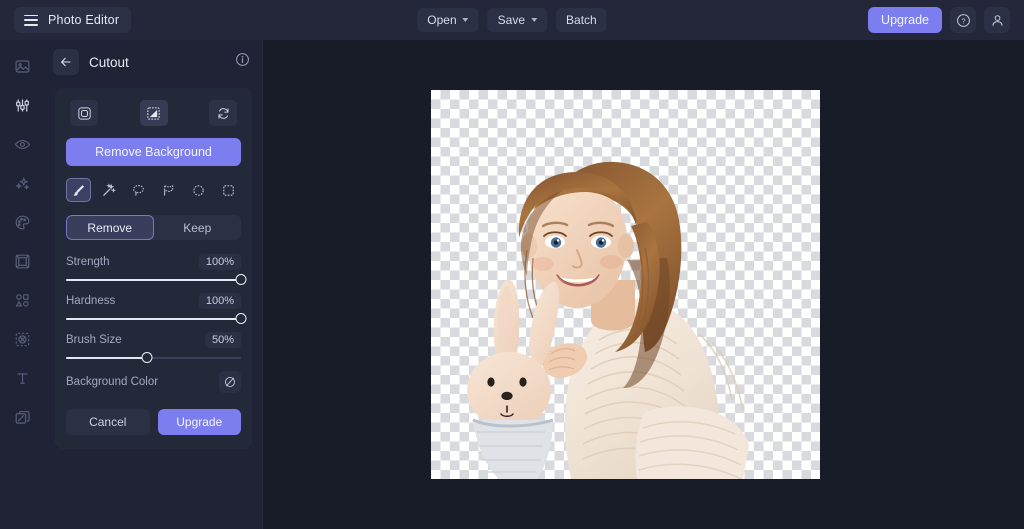 The width and height of the screenshot is (1024, 529). What do you see at coordinates (153, 190) in the screenshot?
I see `selection-tools-row` at bounding box center [153, 190].